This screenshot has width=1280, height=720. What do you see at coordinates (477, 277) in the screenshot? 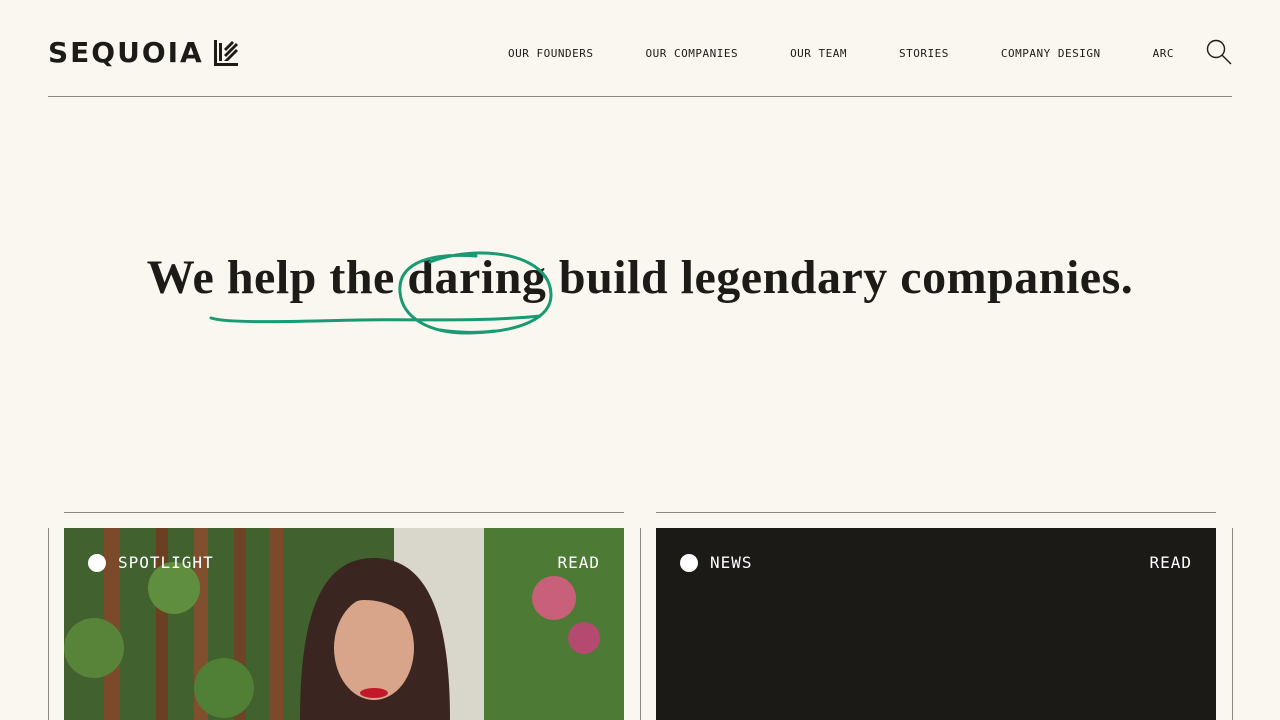
I see `headline-word-daring: daring` at bounding box center [477, 277].